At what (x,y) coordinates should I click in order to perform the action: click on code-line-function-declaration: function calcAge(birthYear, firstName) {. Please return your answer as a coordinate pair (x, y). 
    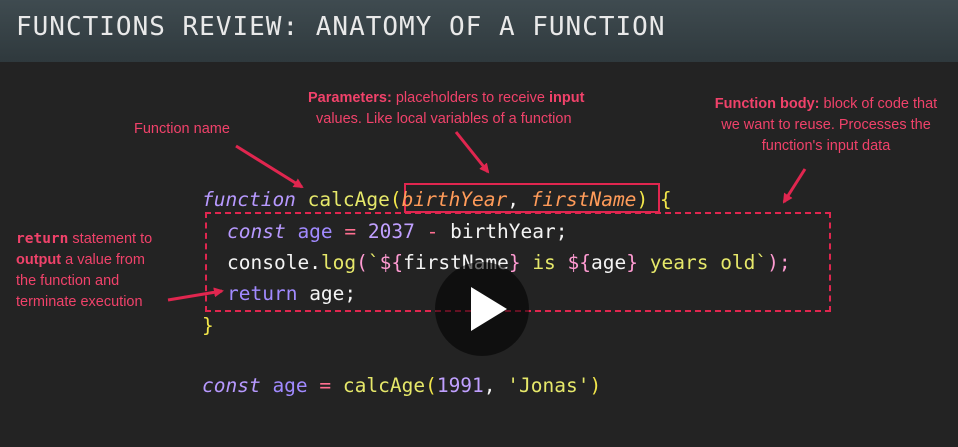
    Looking at the image, I should click on (437, 199).